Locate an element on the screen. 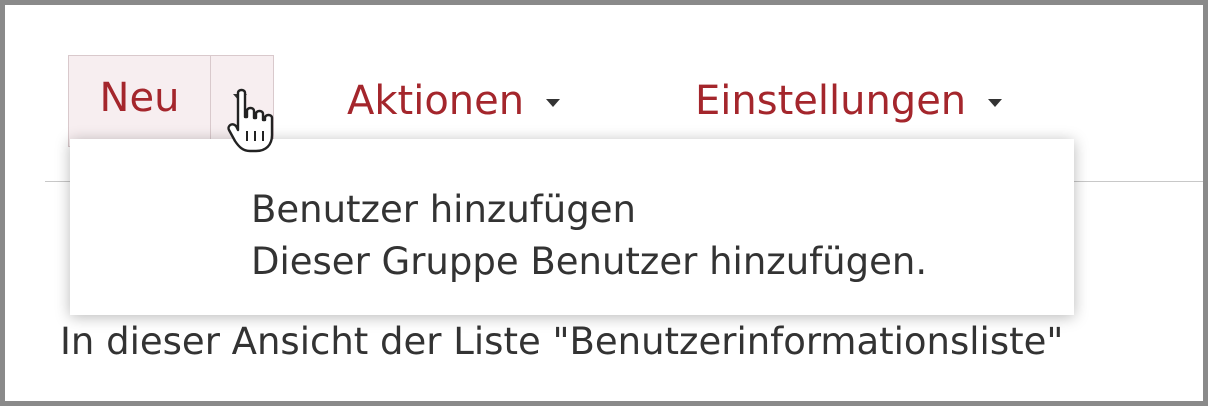 The image size is (1208, 406). new-button: Neu is located at coordinates (140, 101).